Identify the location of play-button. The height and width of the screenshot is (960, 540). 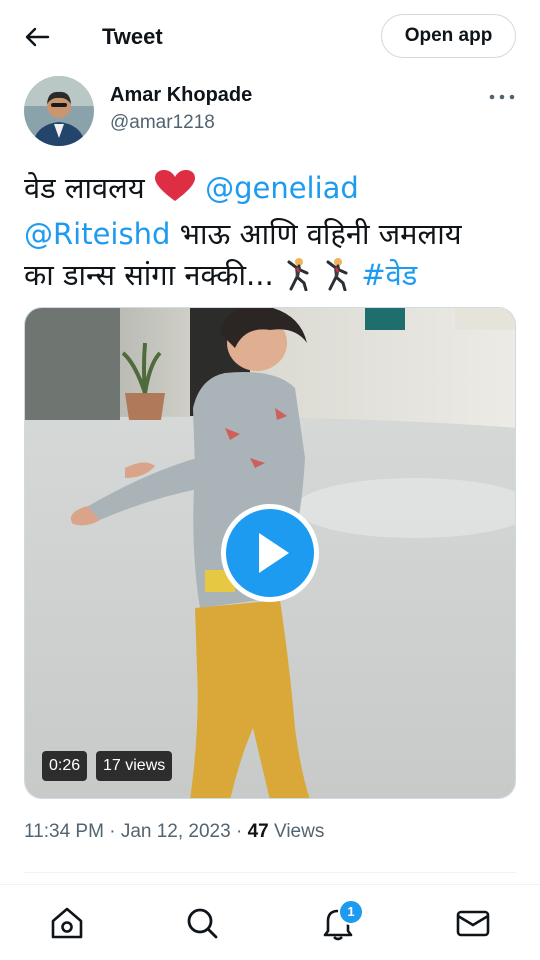
(270, 553).